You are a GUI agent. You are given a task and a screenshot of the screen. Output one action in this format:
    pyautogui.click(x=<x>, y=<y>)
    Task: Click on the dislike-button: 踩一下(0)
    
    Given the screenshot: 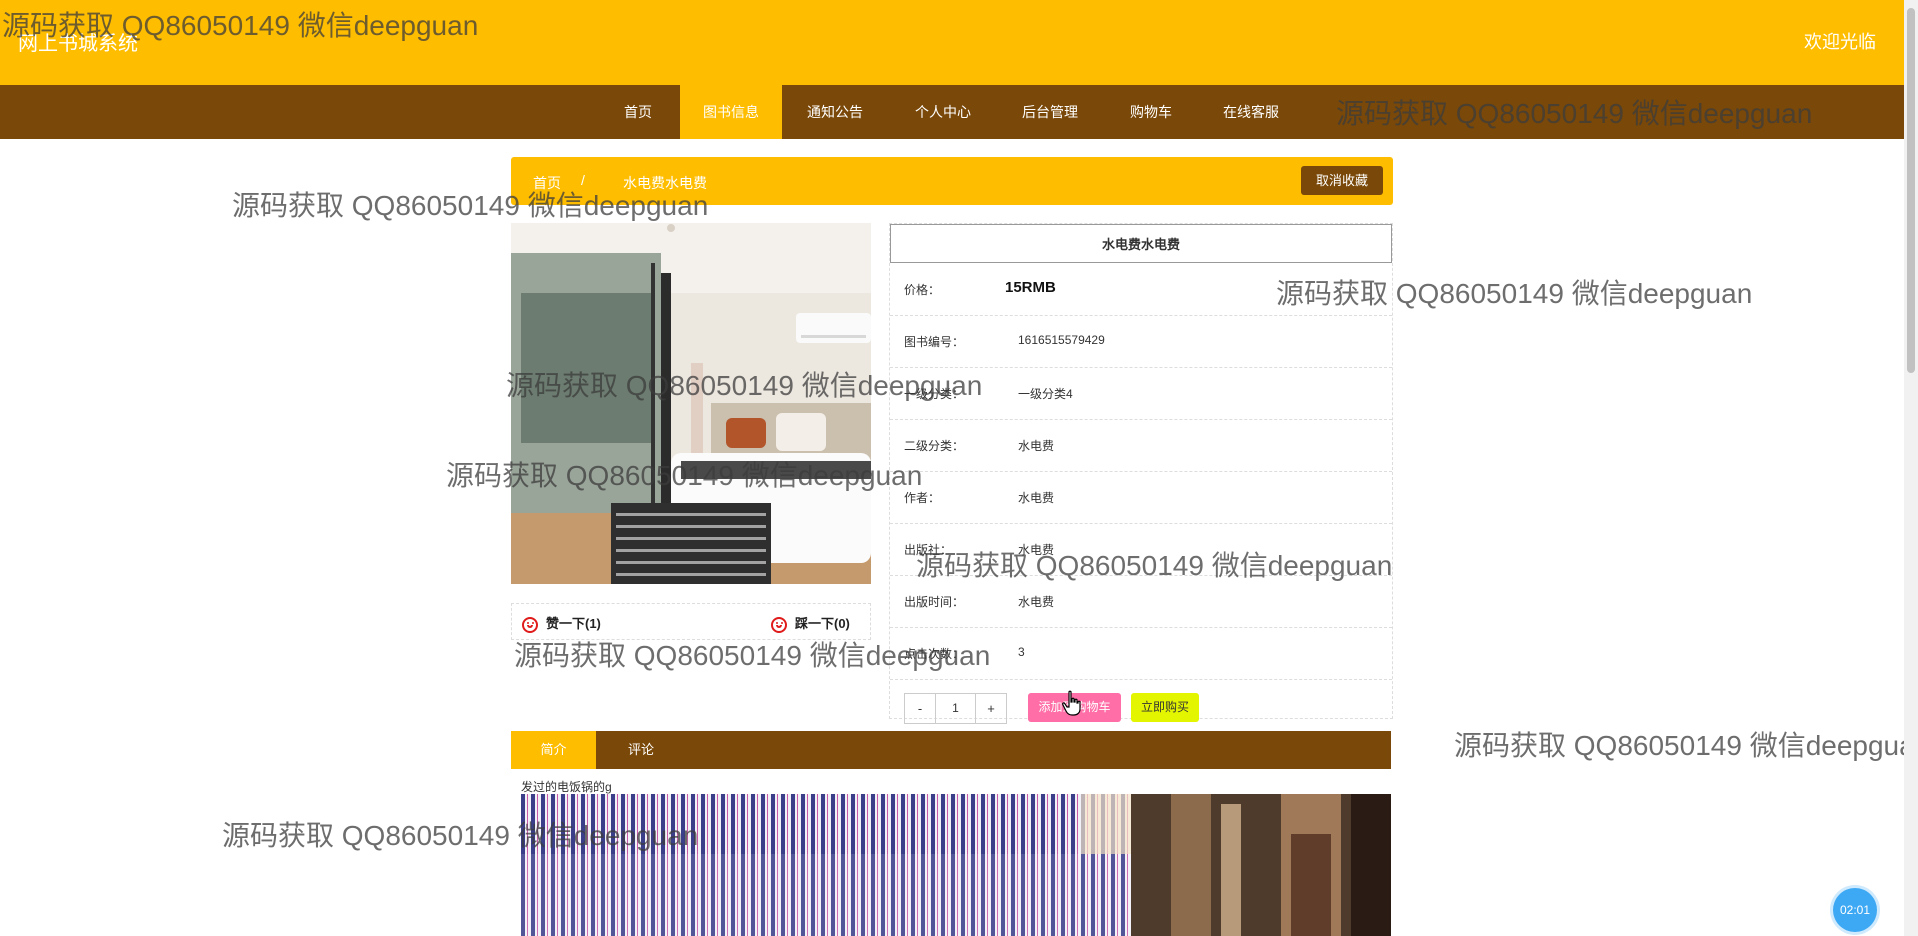 What is the action you would take?
    pyautogui.click(x=810, y=623)
    